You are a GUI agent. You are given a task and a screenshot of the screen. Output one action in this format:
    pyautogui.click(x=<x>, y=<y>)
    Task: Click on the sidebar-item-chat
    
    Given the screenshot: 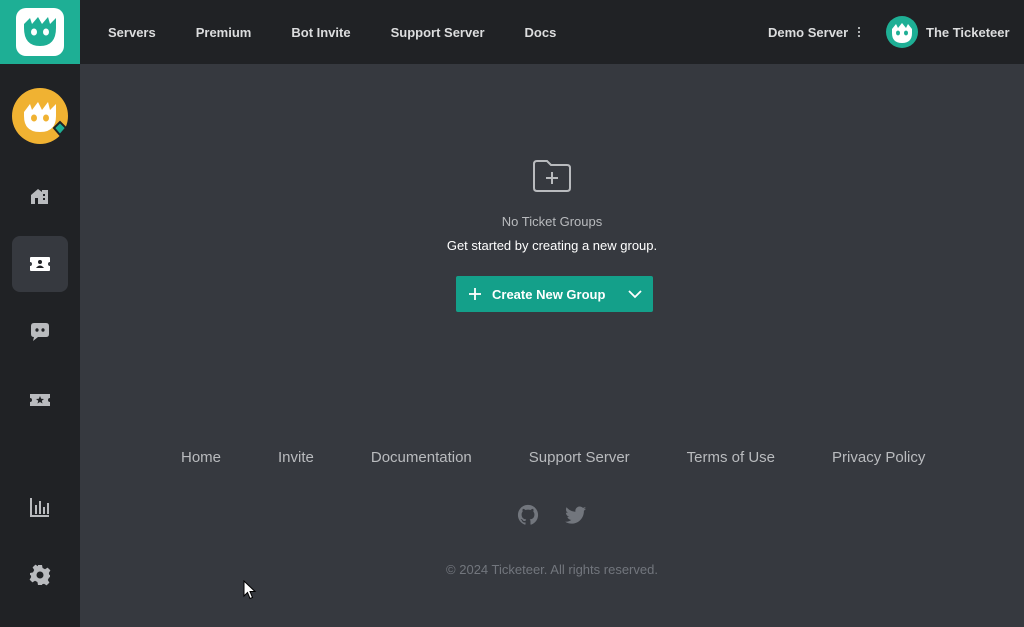 What is the action you would take?
    pyautogui.click(x=40, y=332)
    